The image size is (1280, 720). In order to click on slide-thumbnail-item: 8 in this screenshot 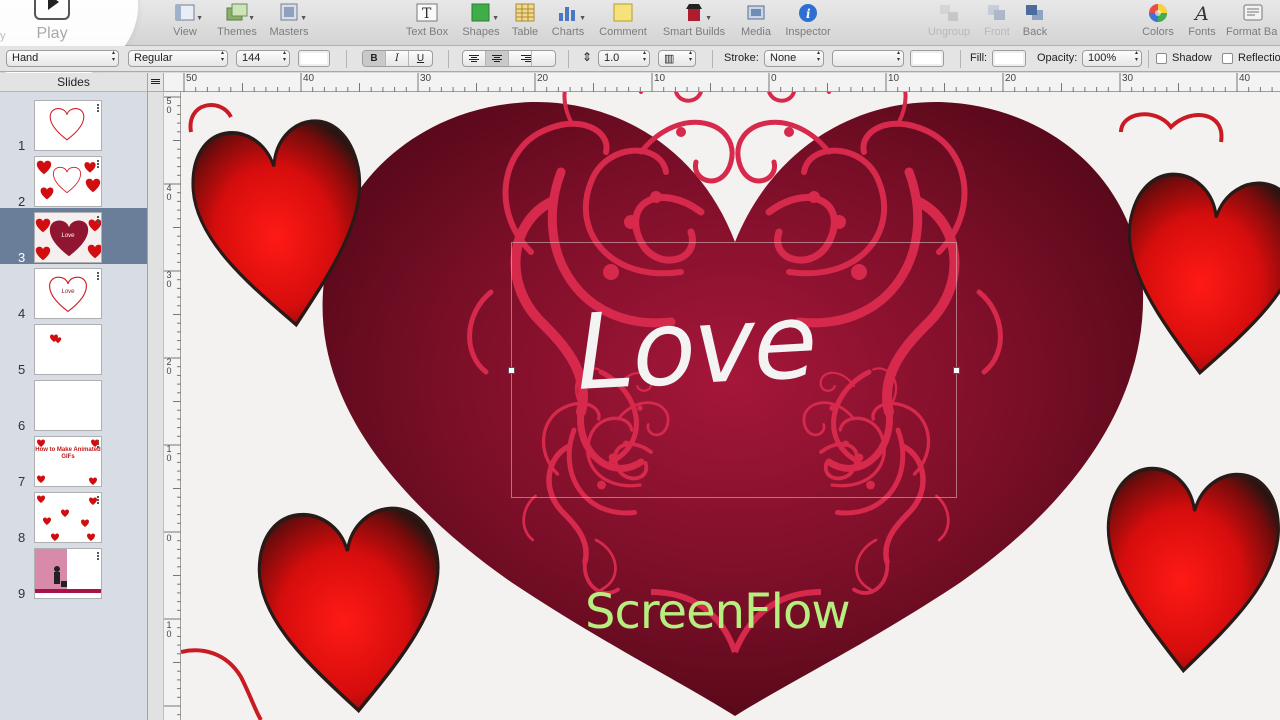, I will do `click(73, 516)`.